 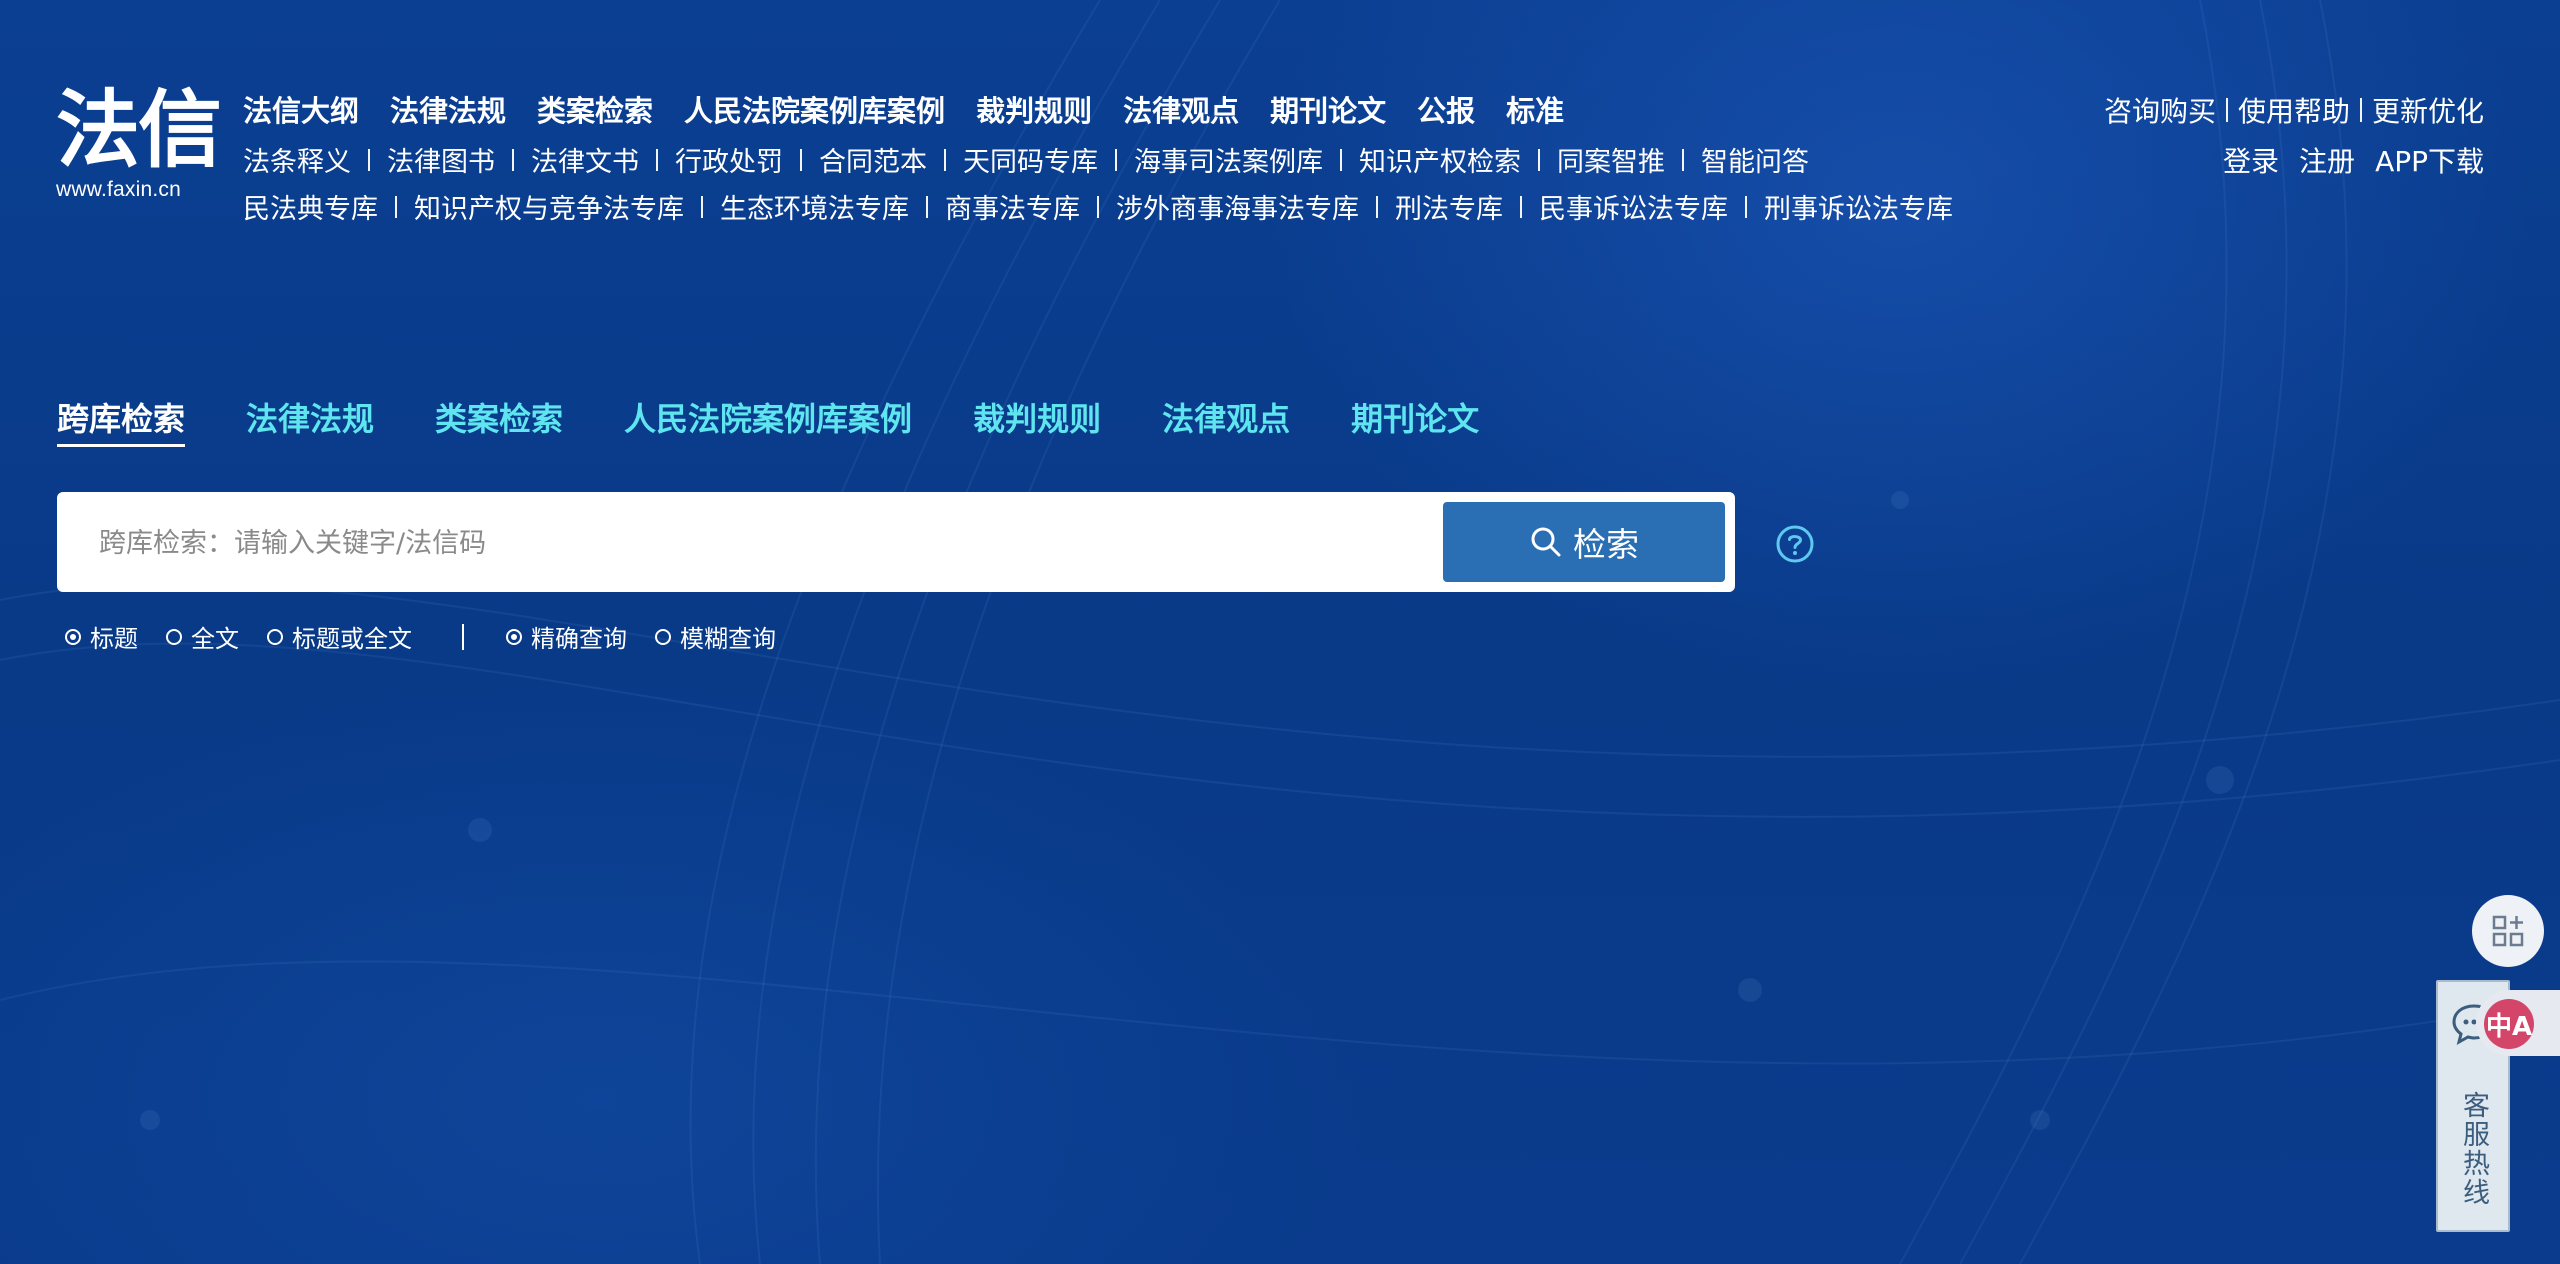 I want to click on nav-item-legal-documents: 法律文书, so click(x=585, y=159).